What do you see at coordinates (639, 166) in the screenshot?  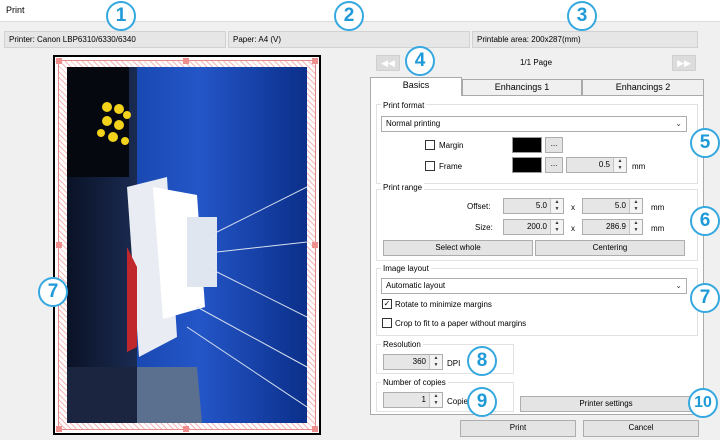 I see `frame-unit-label: mm` at bounding box center [639, 166].